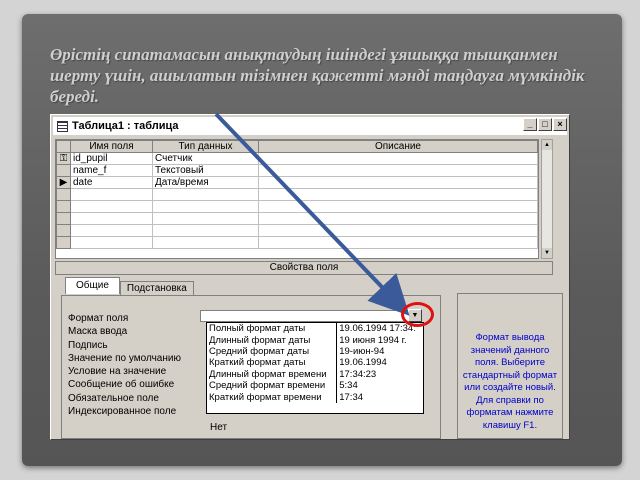 This screenshot has width=640, height=480. I want to click on format-example: 17:34, so click(379, 397).